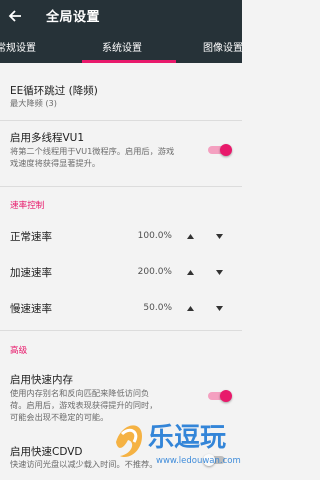 This screenshot has height=480, width=320. What do you see at coordinates (223, 46) in the screenshot?
I see `tab-graphics: 图像设置` at bounding box center [223, 46].